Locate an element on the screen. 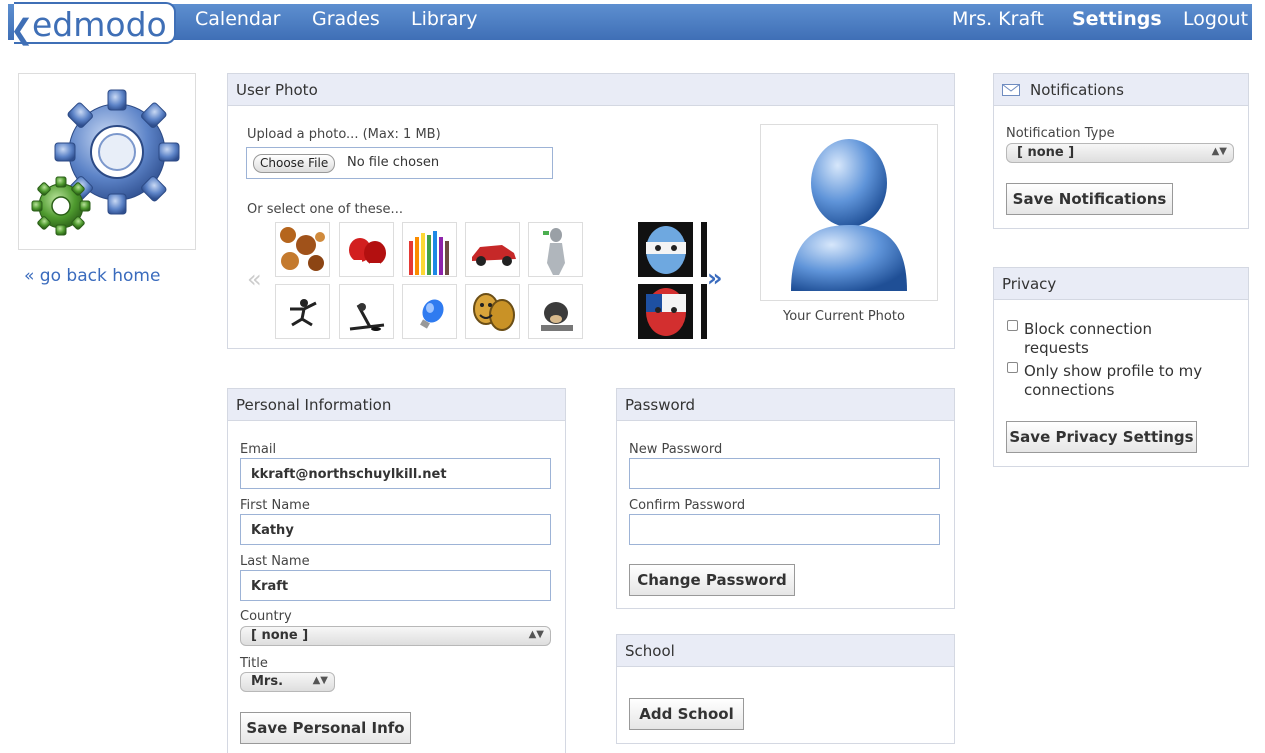  notification-type-select: [ none ] ▲▼ is located at coordinates (1120, 153).